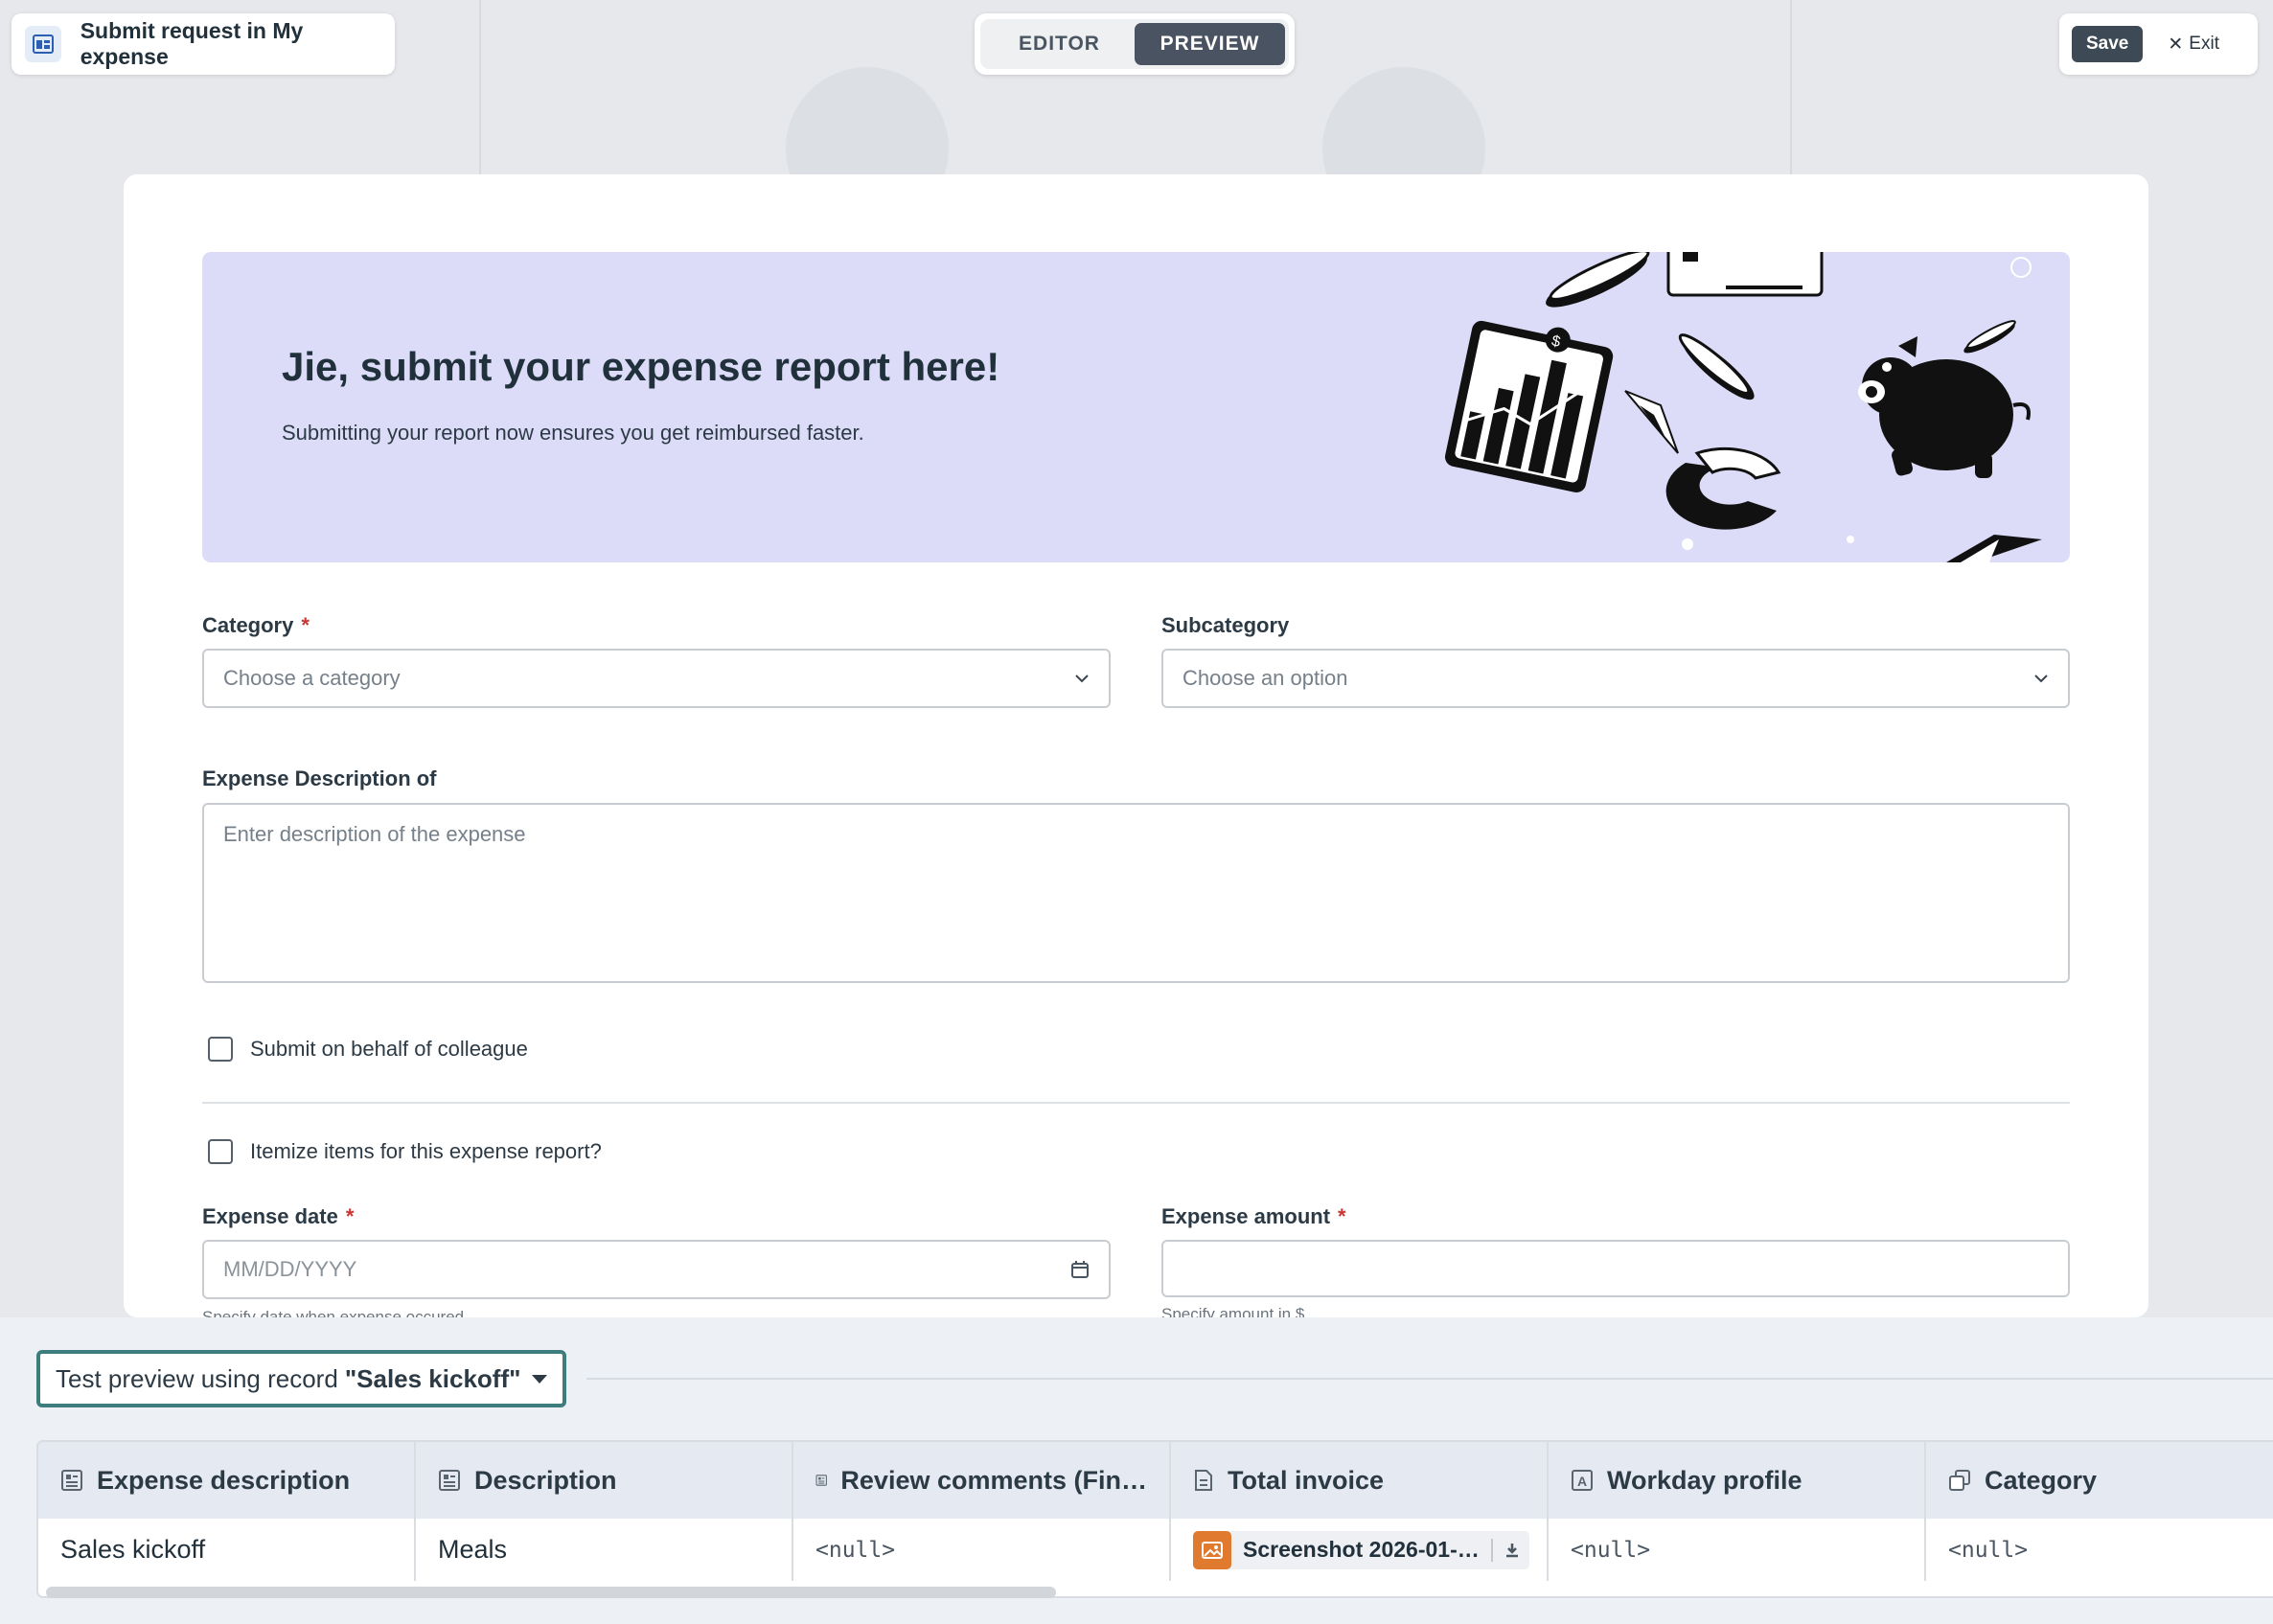 Image resolution: width=2273 pixels, height=1624 pixels. I want to click on cell-review-comments: <null>, so click(982, 1550).